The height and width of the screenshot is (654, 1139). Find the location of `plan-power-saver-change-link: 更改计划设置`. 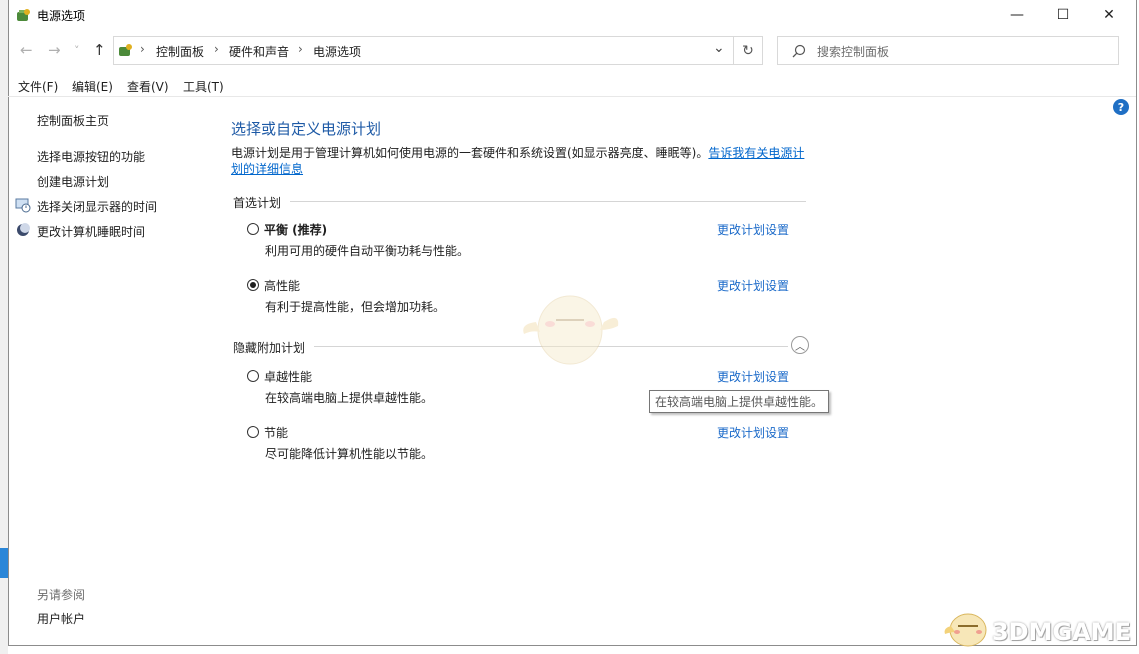

plan-power-saver-change-link: 更改计划设置 is located at coordinates (753, 432).